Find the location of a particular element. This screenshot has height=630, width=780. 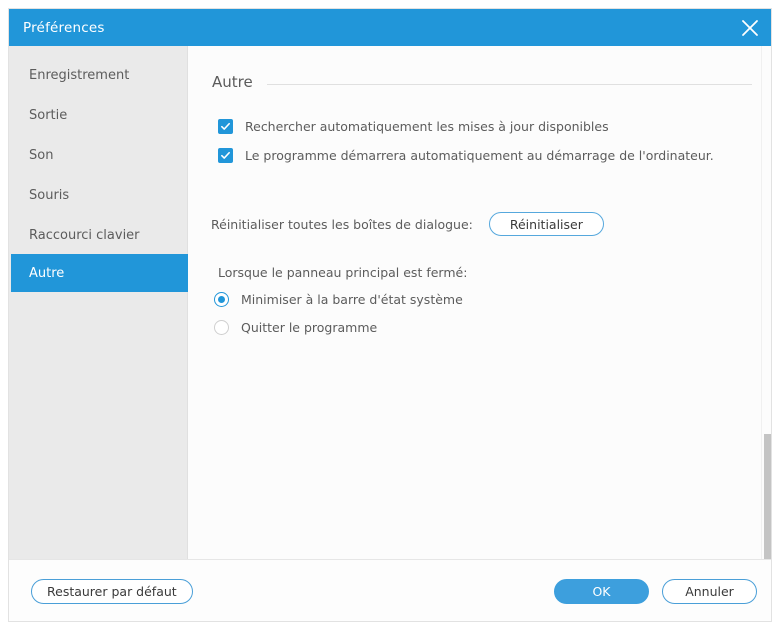

ok-button: OK is located at coordinates (601, 591).